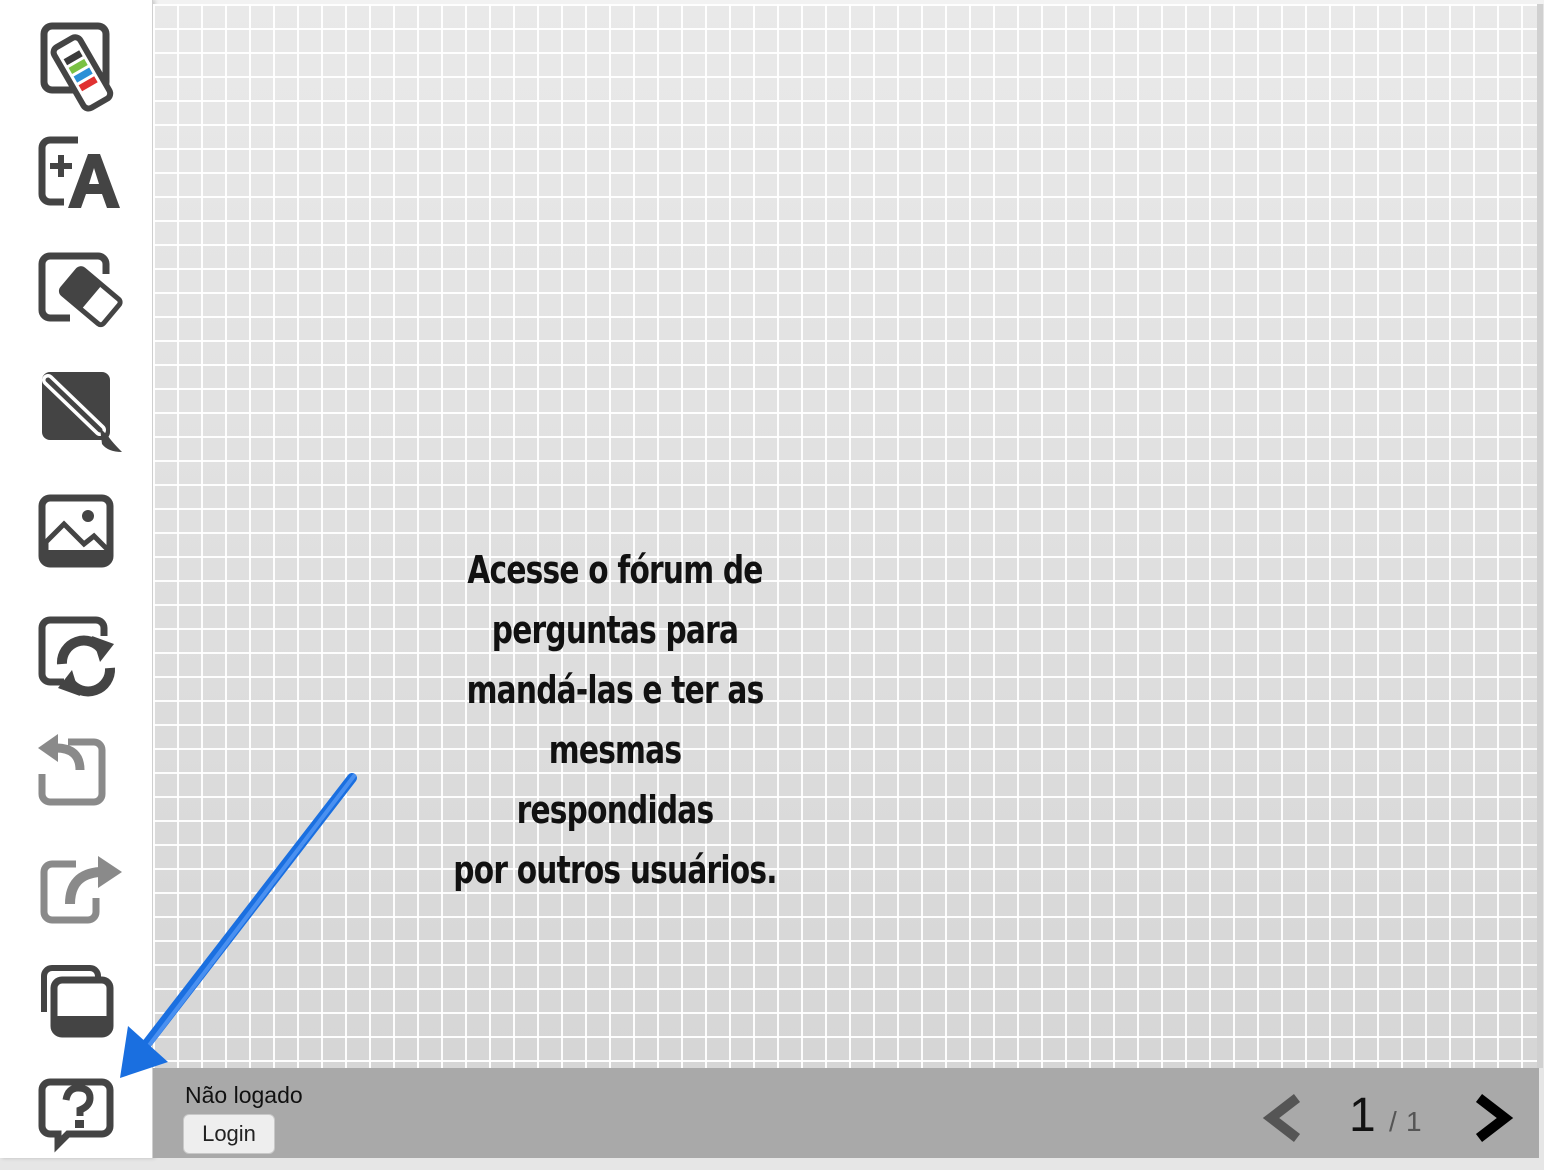 This screenshot has width=1544, height=1170. What do you see at coordinates (80, 290) in the screenshot?
I see `eraser-icon` at bounding box center [80, 290].